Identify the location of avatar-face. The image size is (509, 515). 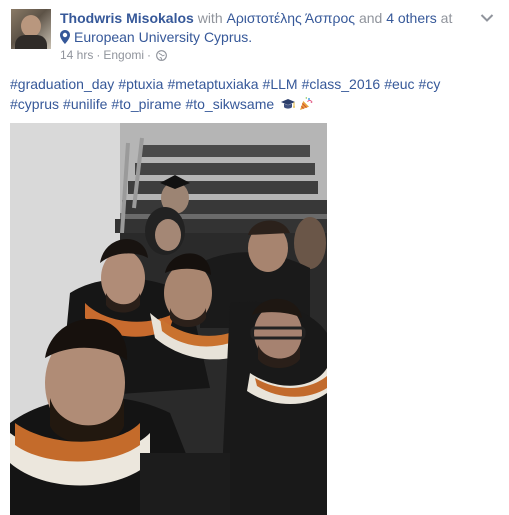
(31, 26).